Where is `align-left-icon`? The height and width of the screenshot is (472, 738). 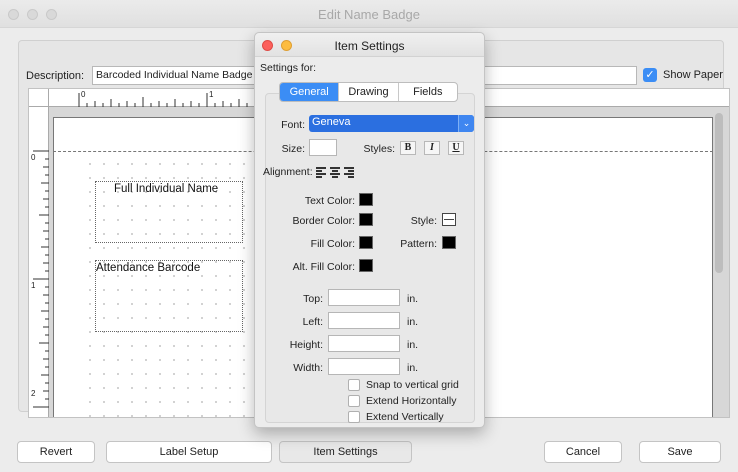
align-left-icon is located at coordinates (321, 172).